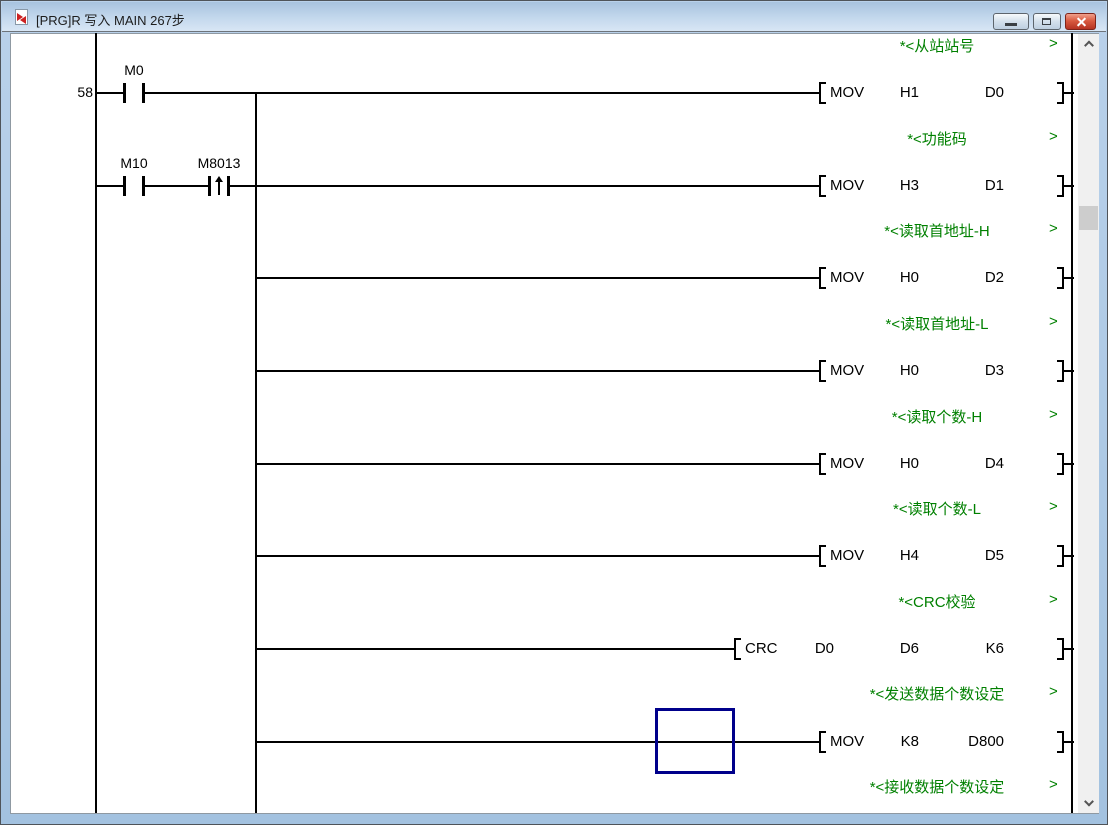 This screenshot has height=825, width=1108. I want to click on instruction-operand: K8, so click(874, 741).